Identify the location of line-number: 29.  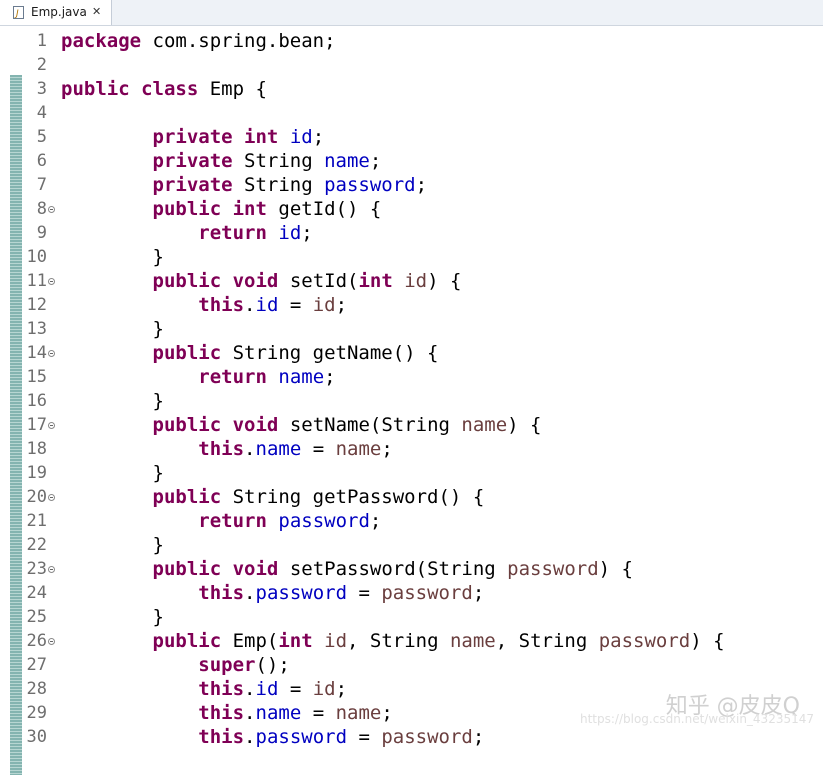
(36, 713).